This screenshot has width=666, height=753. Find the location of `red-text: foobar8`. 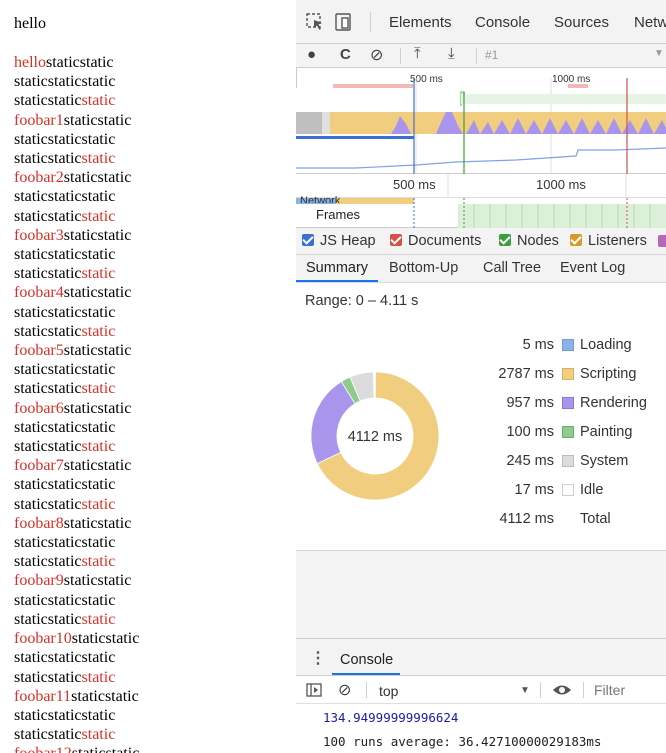

red-text: foobar8 is located at coordinates (39, 523).